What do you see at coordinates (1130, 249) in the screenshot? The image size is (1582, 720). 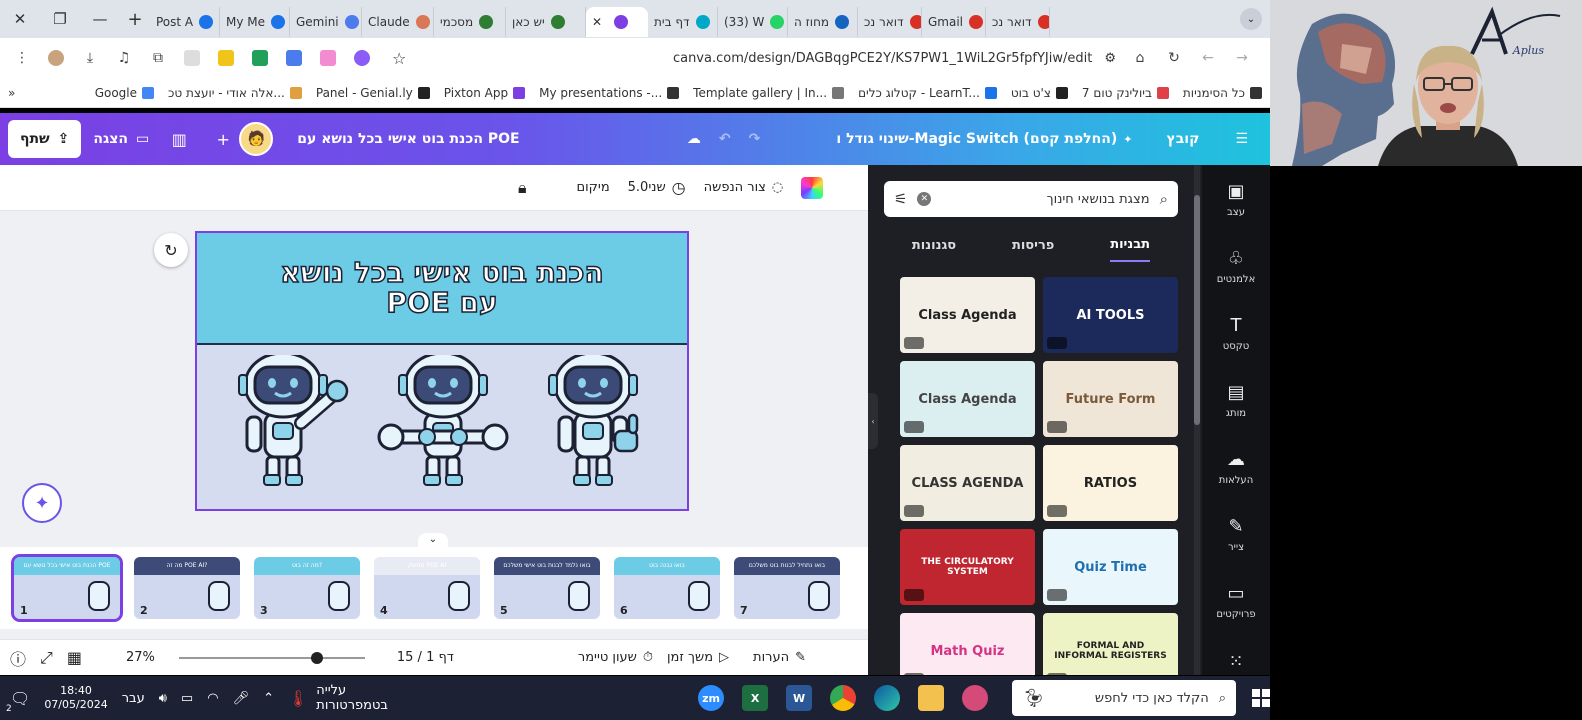 I see `tab-templates: תבניות` at bounding box center [1130, 249].